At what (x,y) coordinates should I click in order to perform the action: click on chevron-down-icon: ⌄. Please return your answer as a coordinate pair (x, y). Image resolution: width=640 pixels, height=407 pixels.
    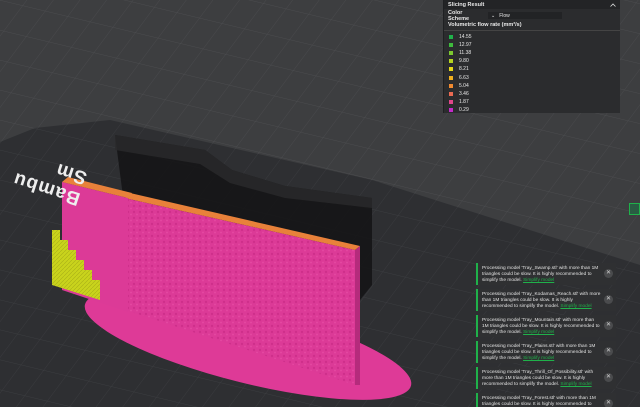
    Looking at the image, I should click on (493, 15).